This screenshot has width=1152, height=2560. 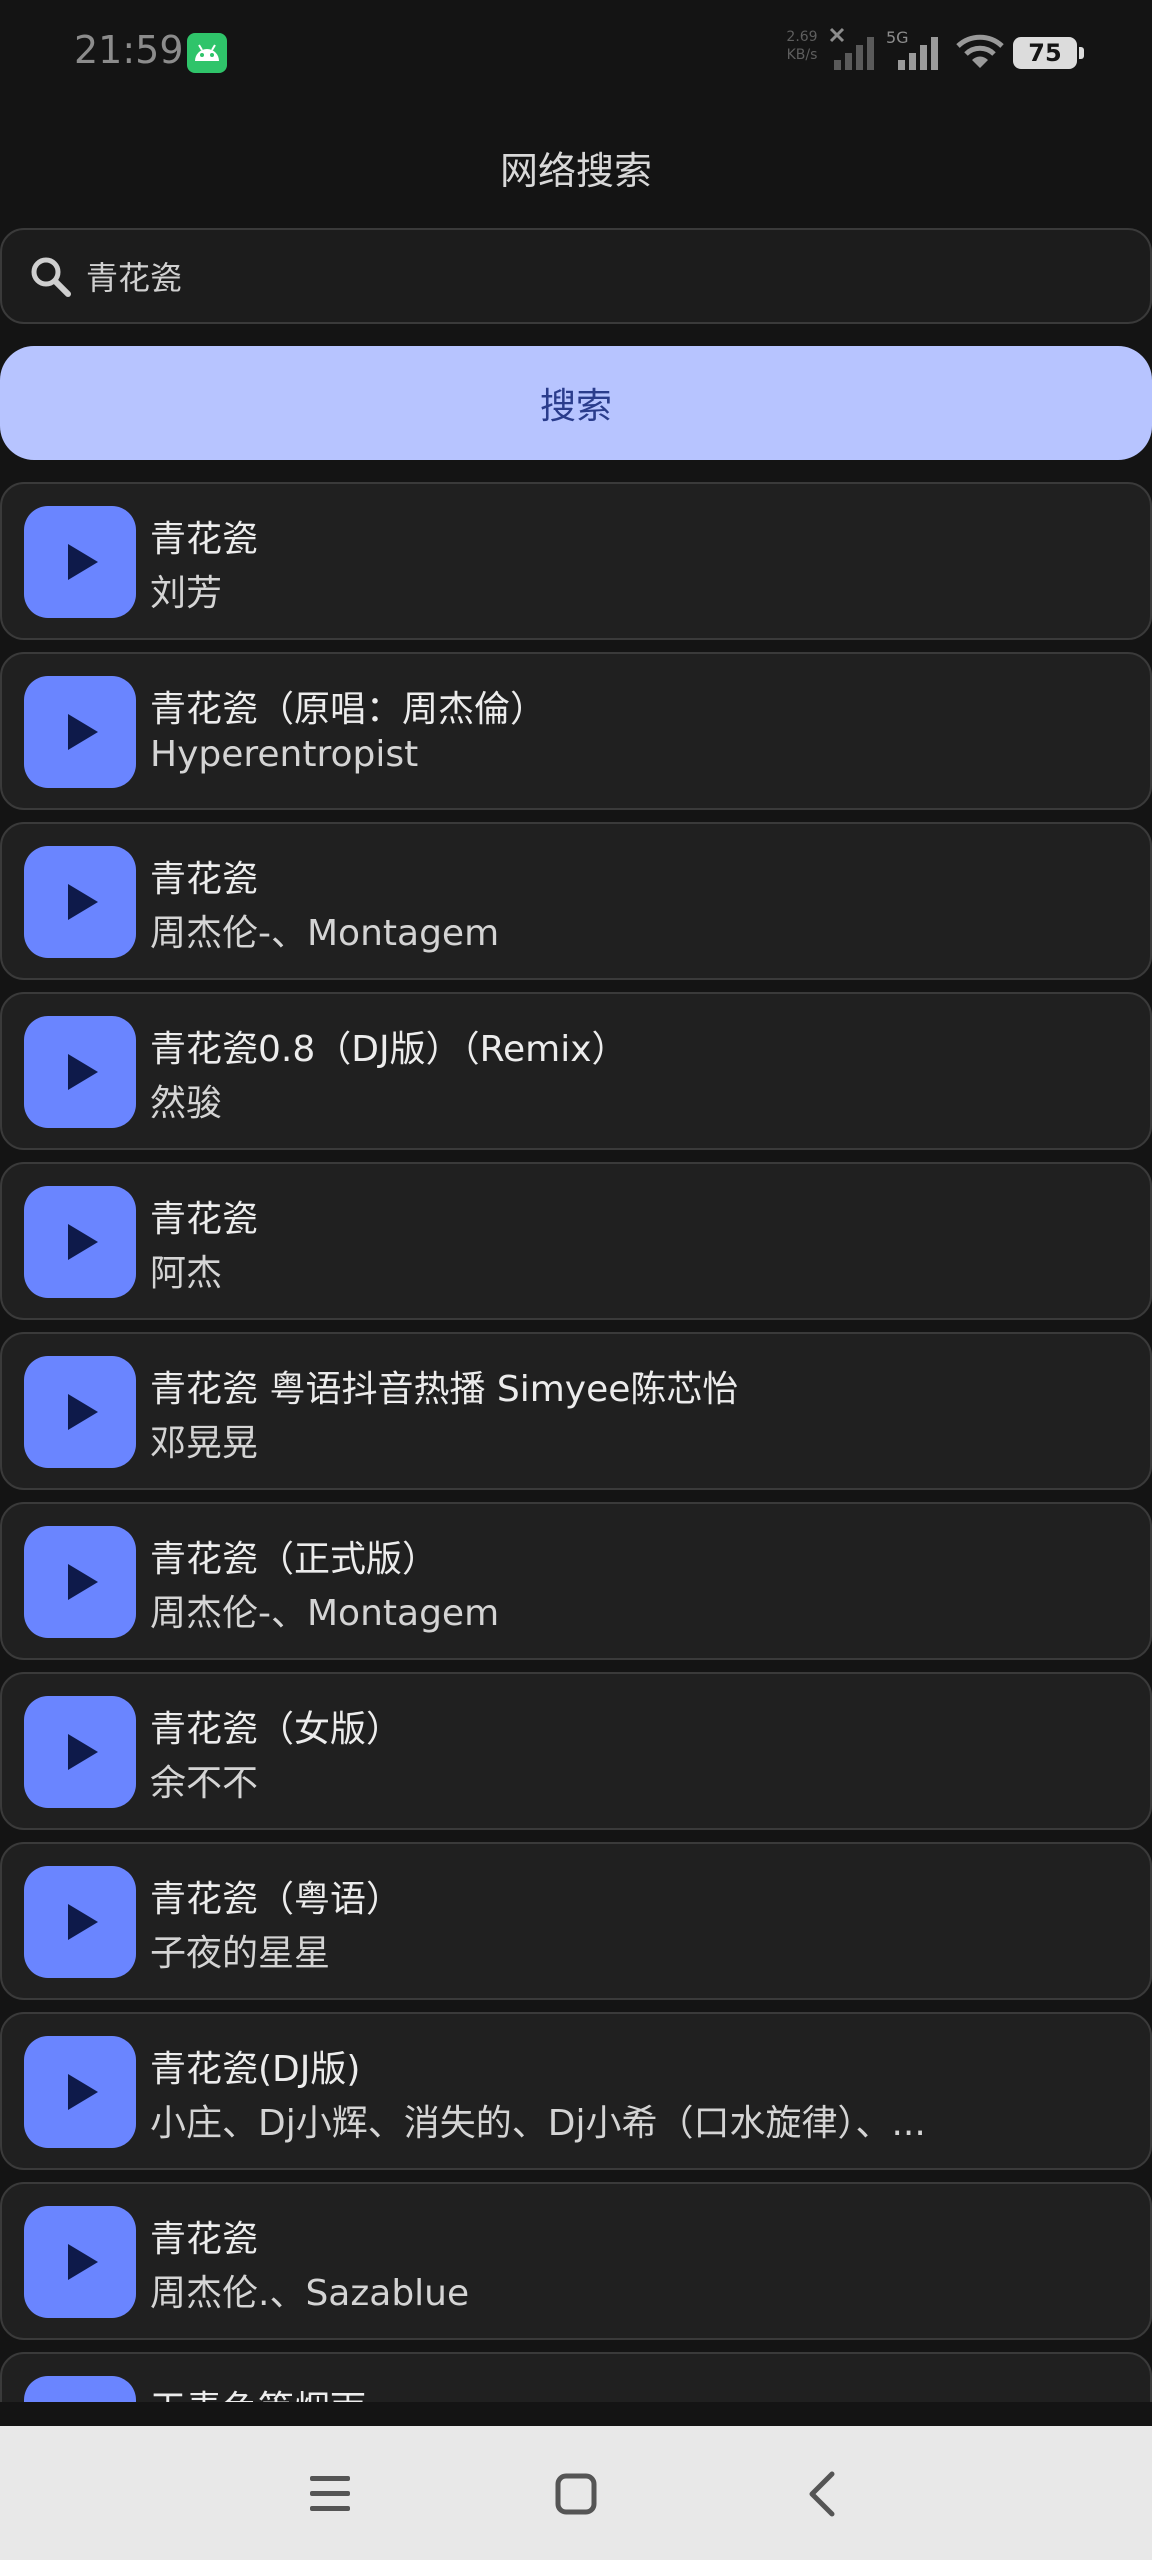 I want to click on home-icon, so click(x=576, y=2494).